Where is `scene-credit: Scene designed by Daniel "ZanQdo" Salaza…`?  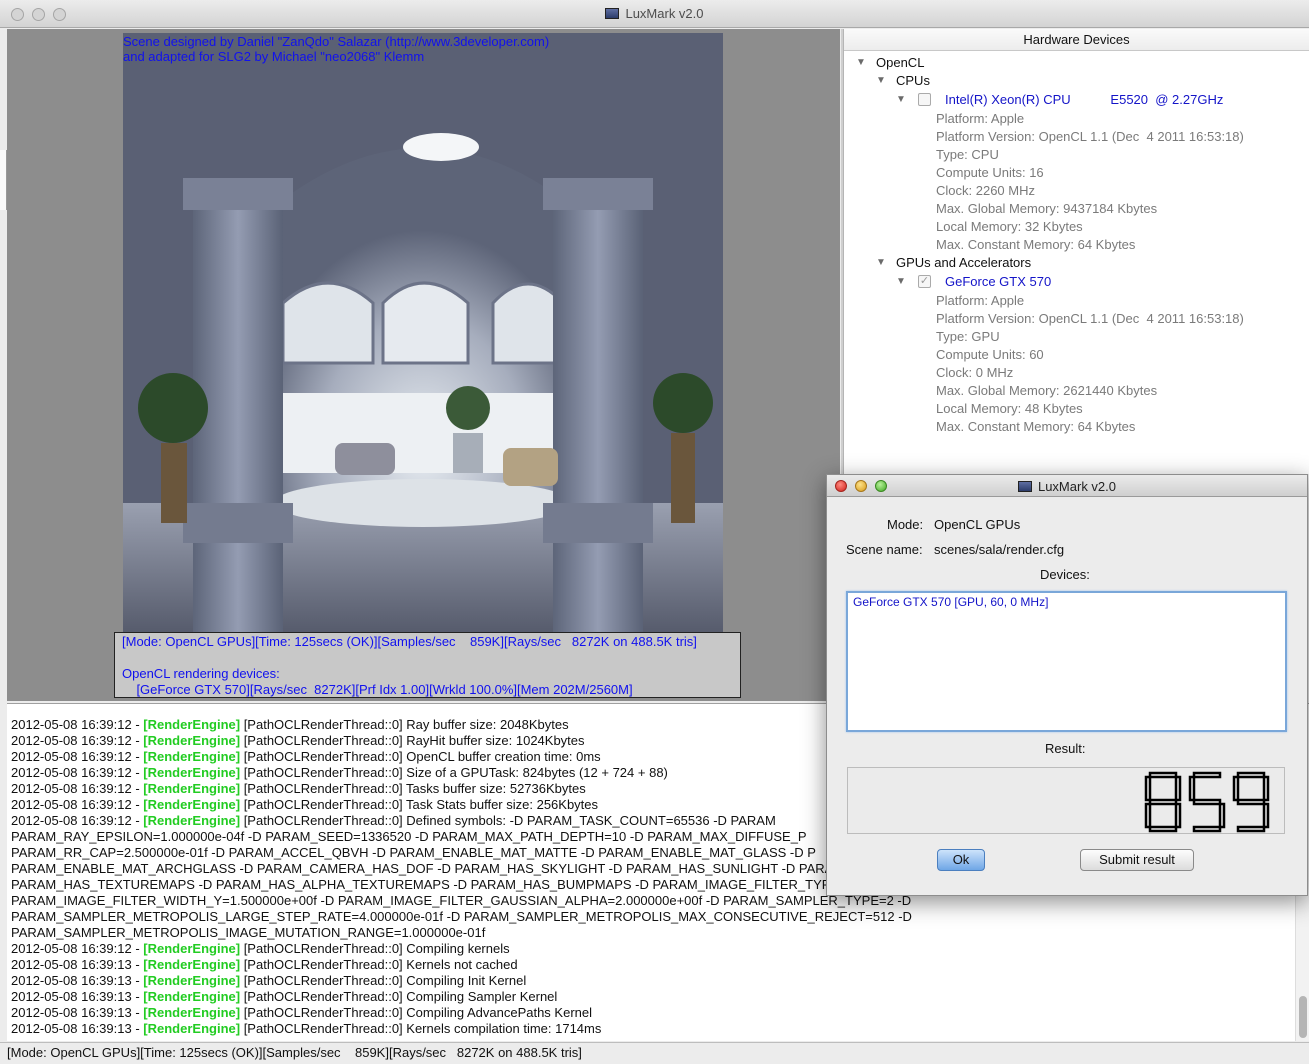
scene-credit: Scene designed by Daniel "ZanQdo" Salaza… is located at coordinates (336, 49).